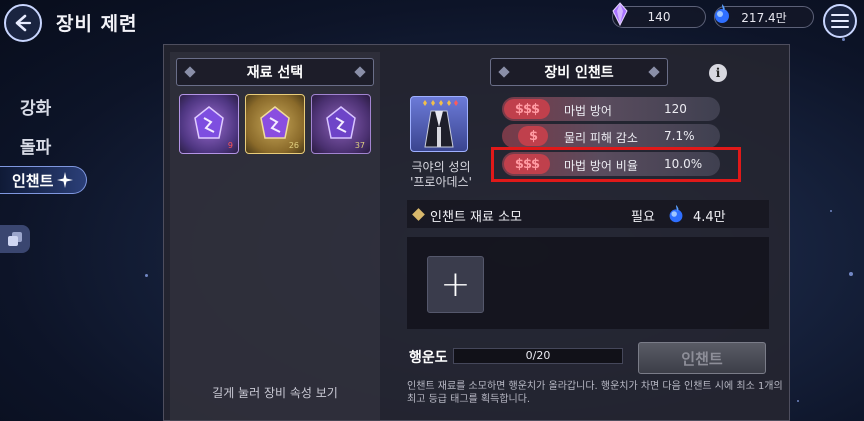 The height and width of the screenshot is (421, 864). I want to click on luck-label: 행운도, so click(428, 358).